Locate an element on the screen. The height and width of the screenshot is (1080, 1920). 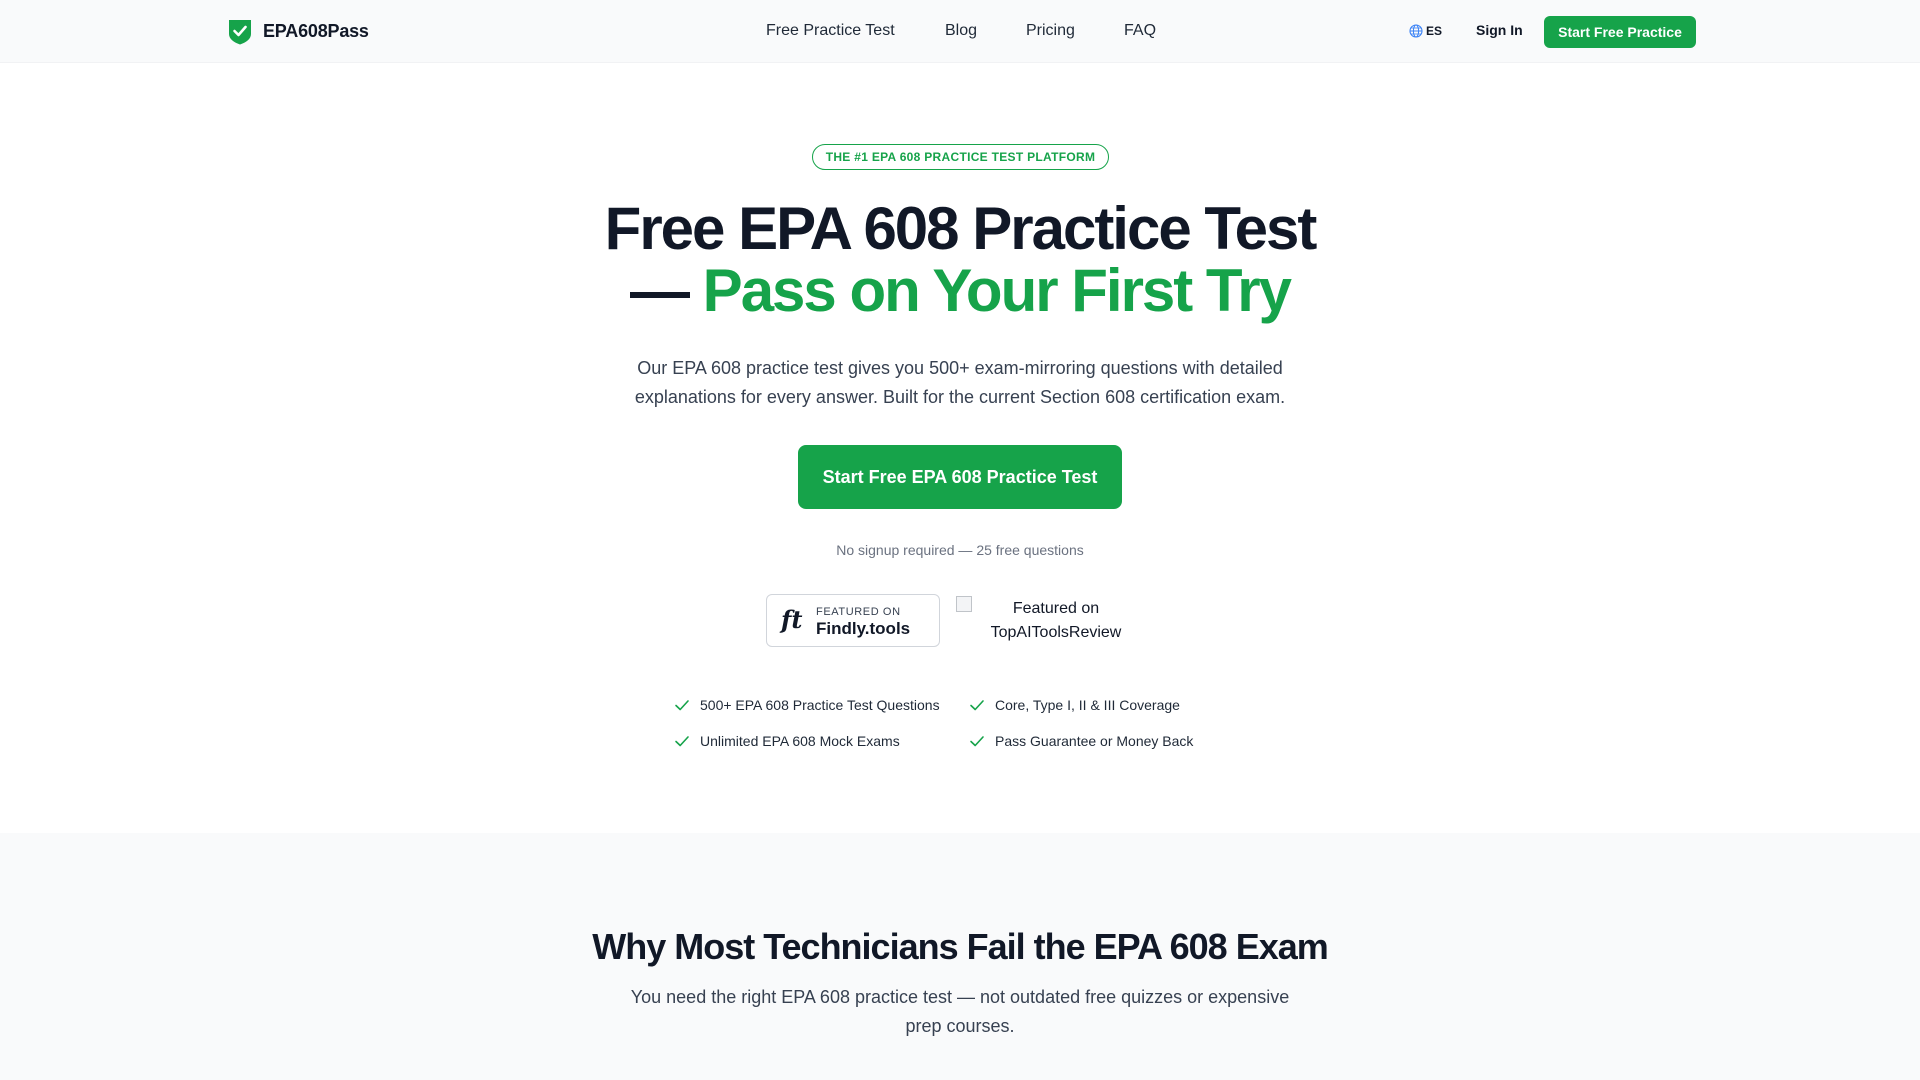
feature-item: Core, Type I, II & III Coverage is located at coordinates (1074, 705).